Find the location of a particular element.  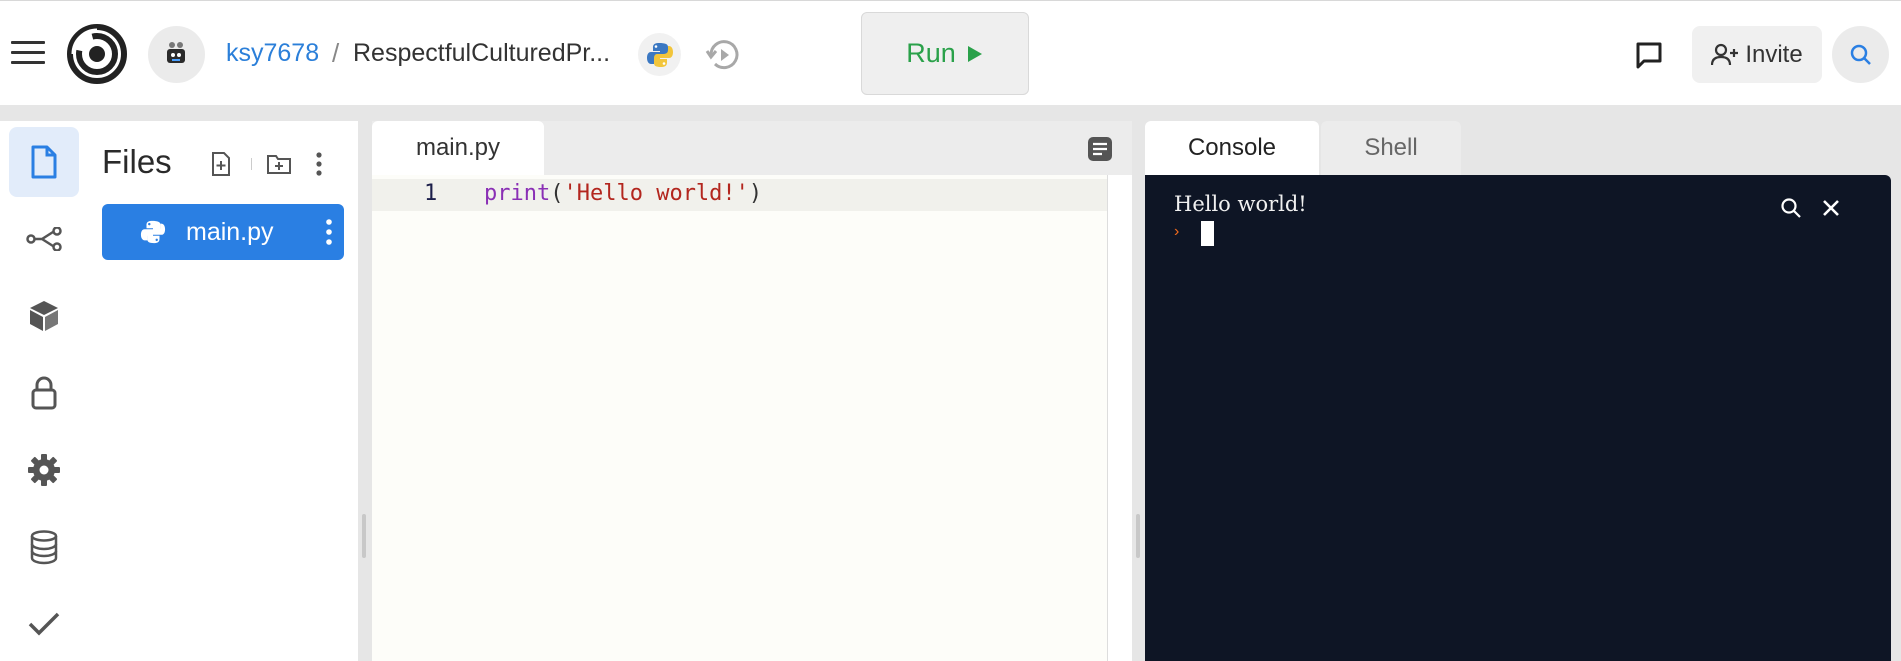

console-tab-bar: Console Shell is located at coordinates (1518, 148).